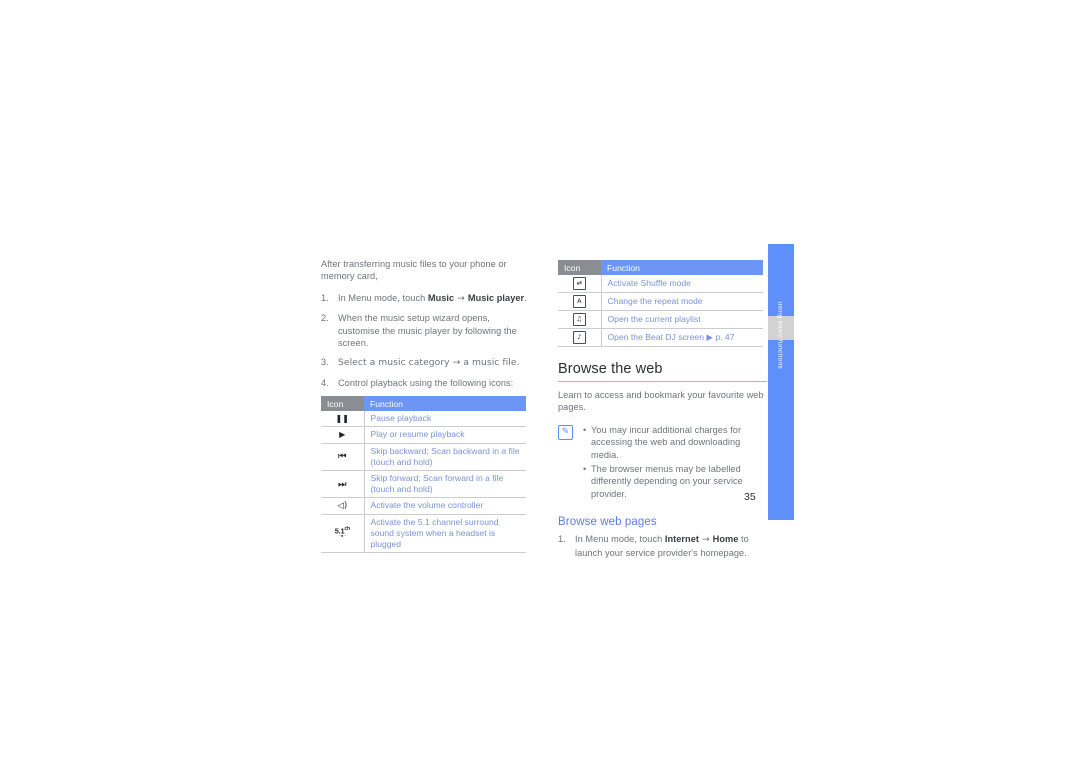 This screenshot has height=763, width=1080. I want to click on cell-icon: ❚❚, so click(343, 419).